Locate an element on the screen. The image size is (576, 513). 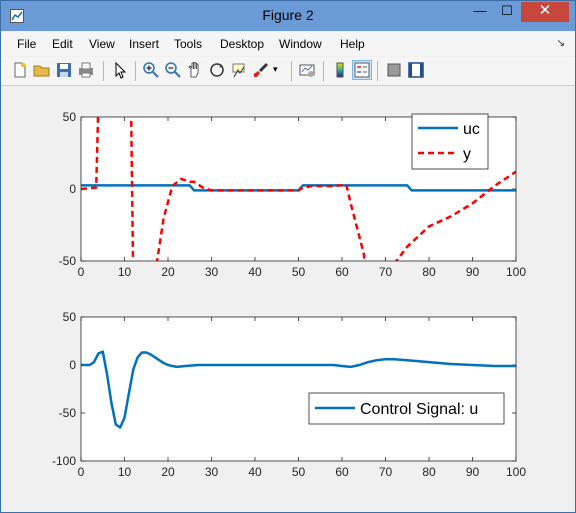
brush-icon is located at coordinates (261, 70).